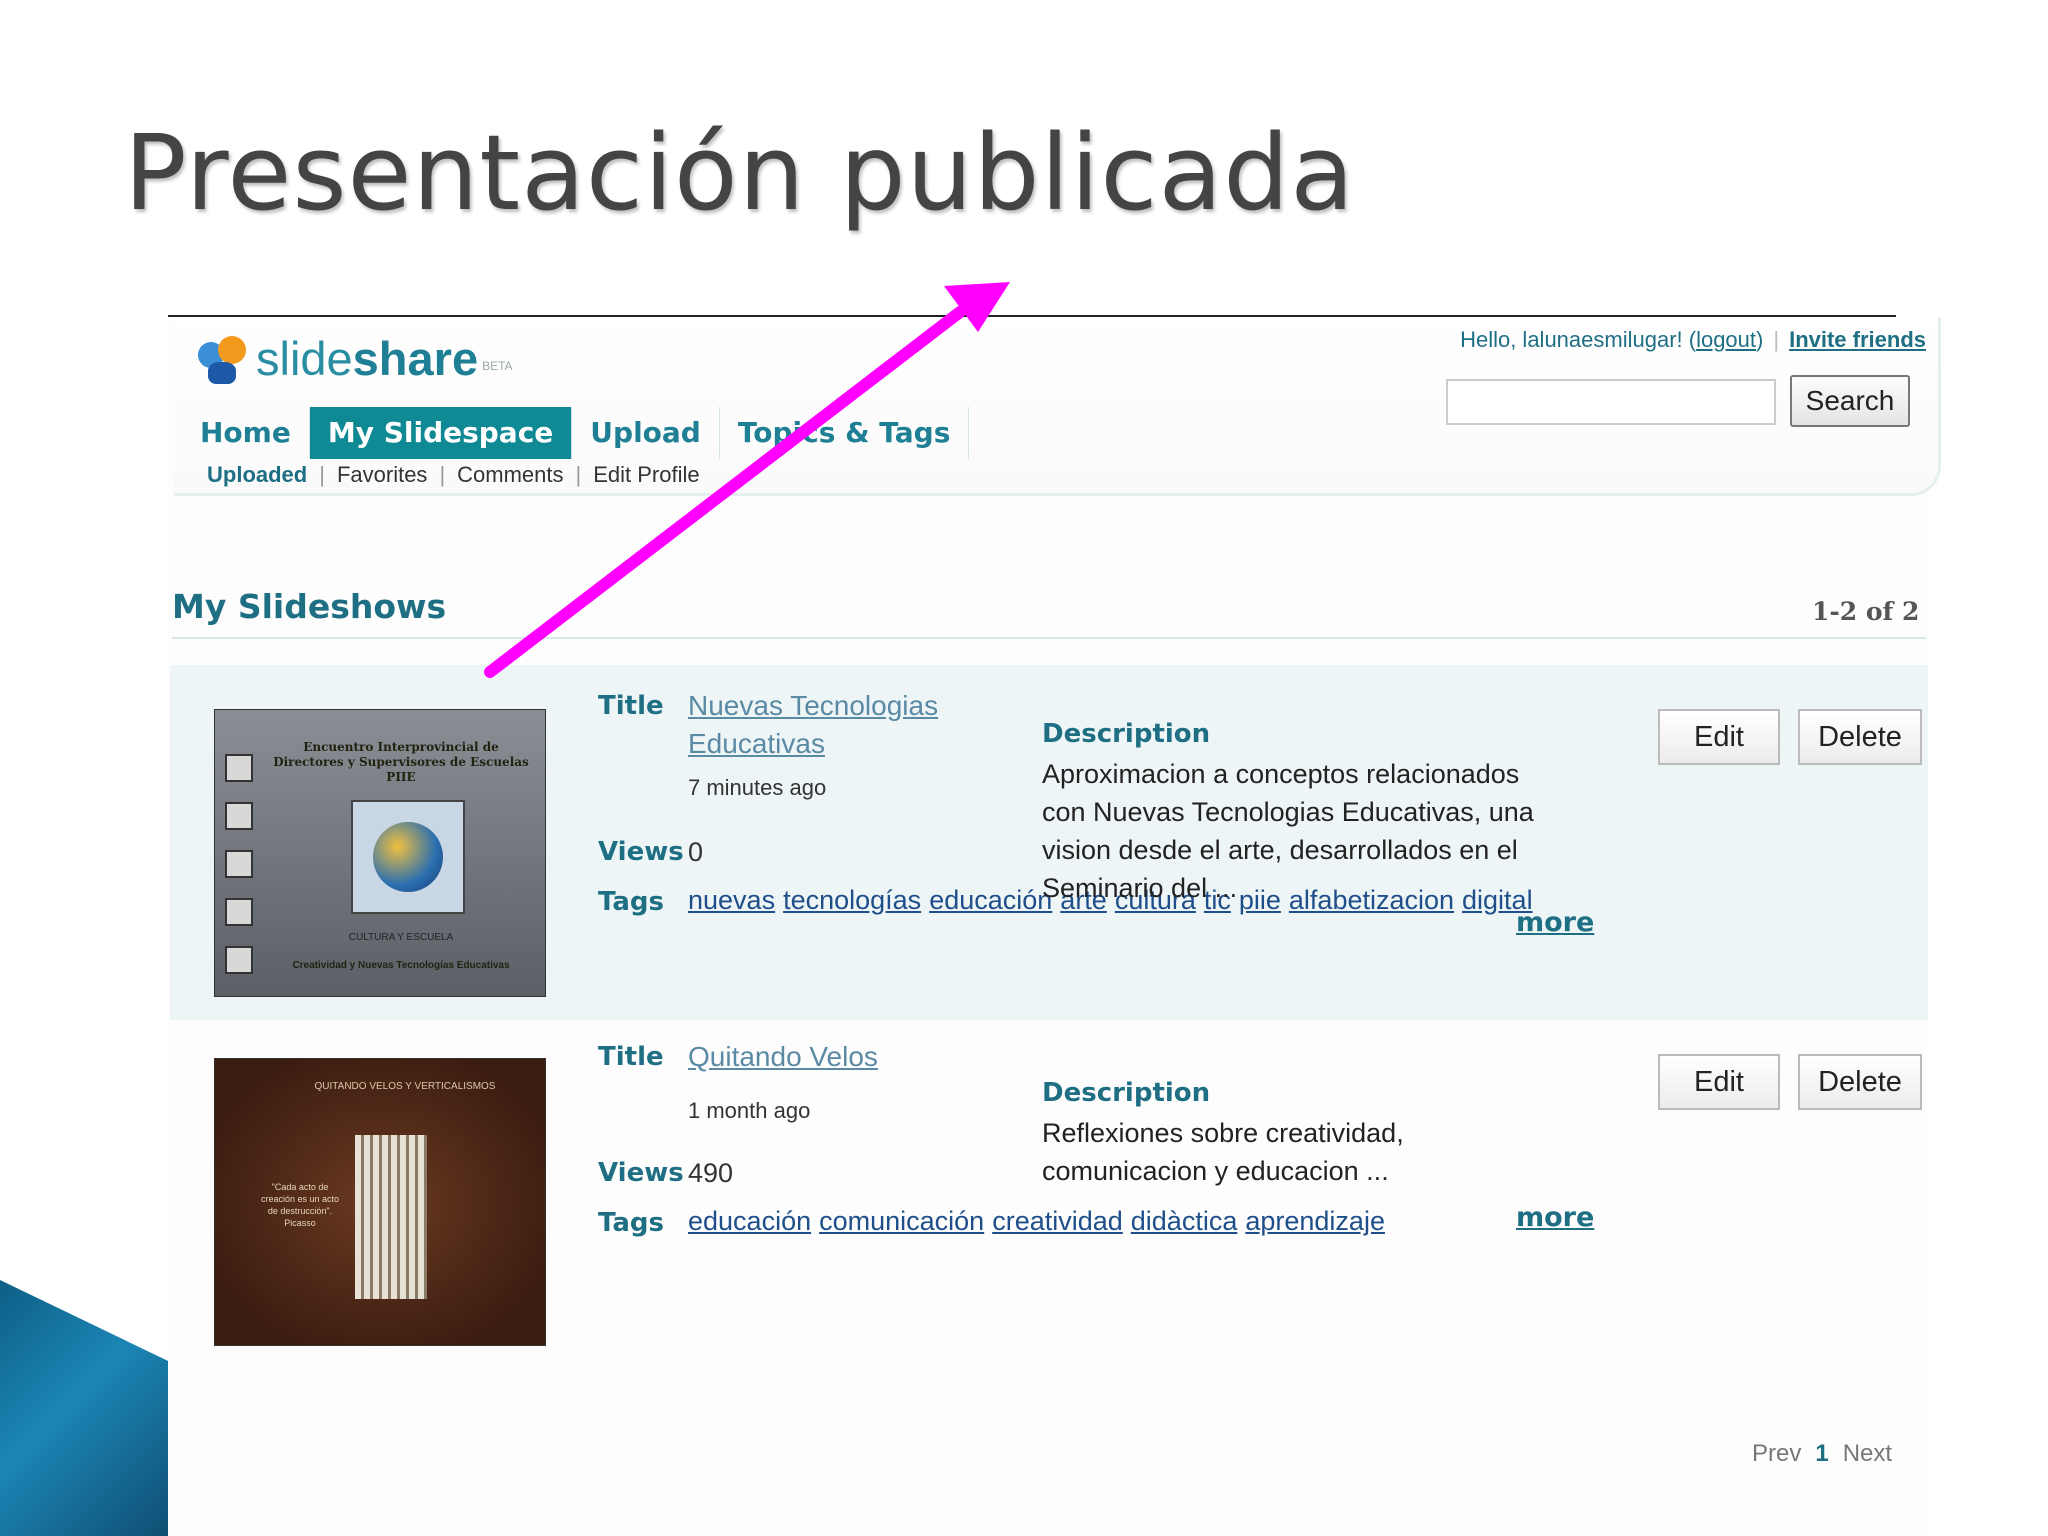  I want to click on slideshow-title-link: Nuevas Tecnologias Educativas, so click(838, 725).